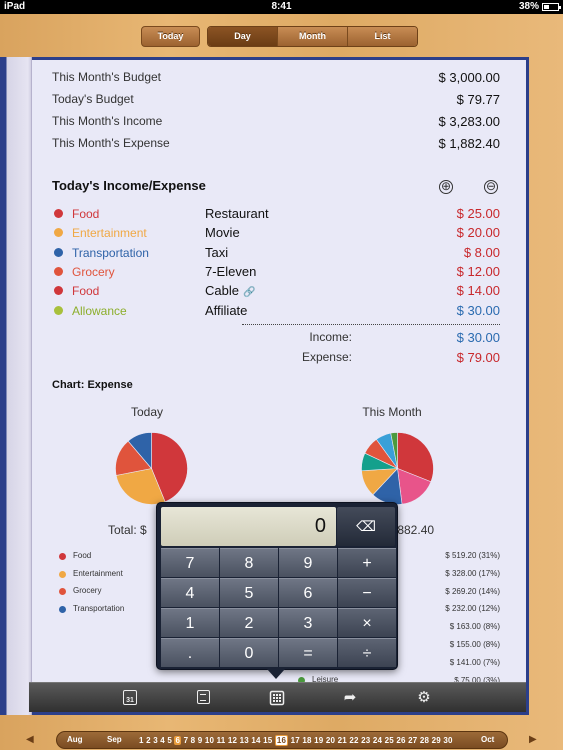 Image resolution: width=563 pixels, height=750 pixels. What do you see at coordinates (162, 740) in the screenshot?
I see `day-cell: 4` at bounding box center [162, 740].